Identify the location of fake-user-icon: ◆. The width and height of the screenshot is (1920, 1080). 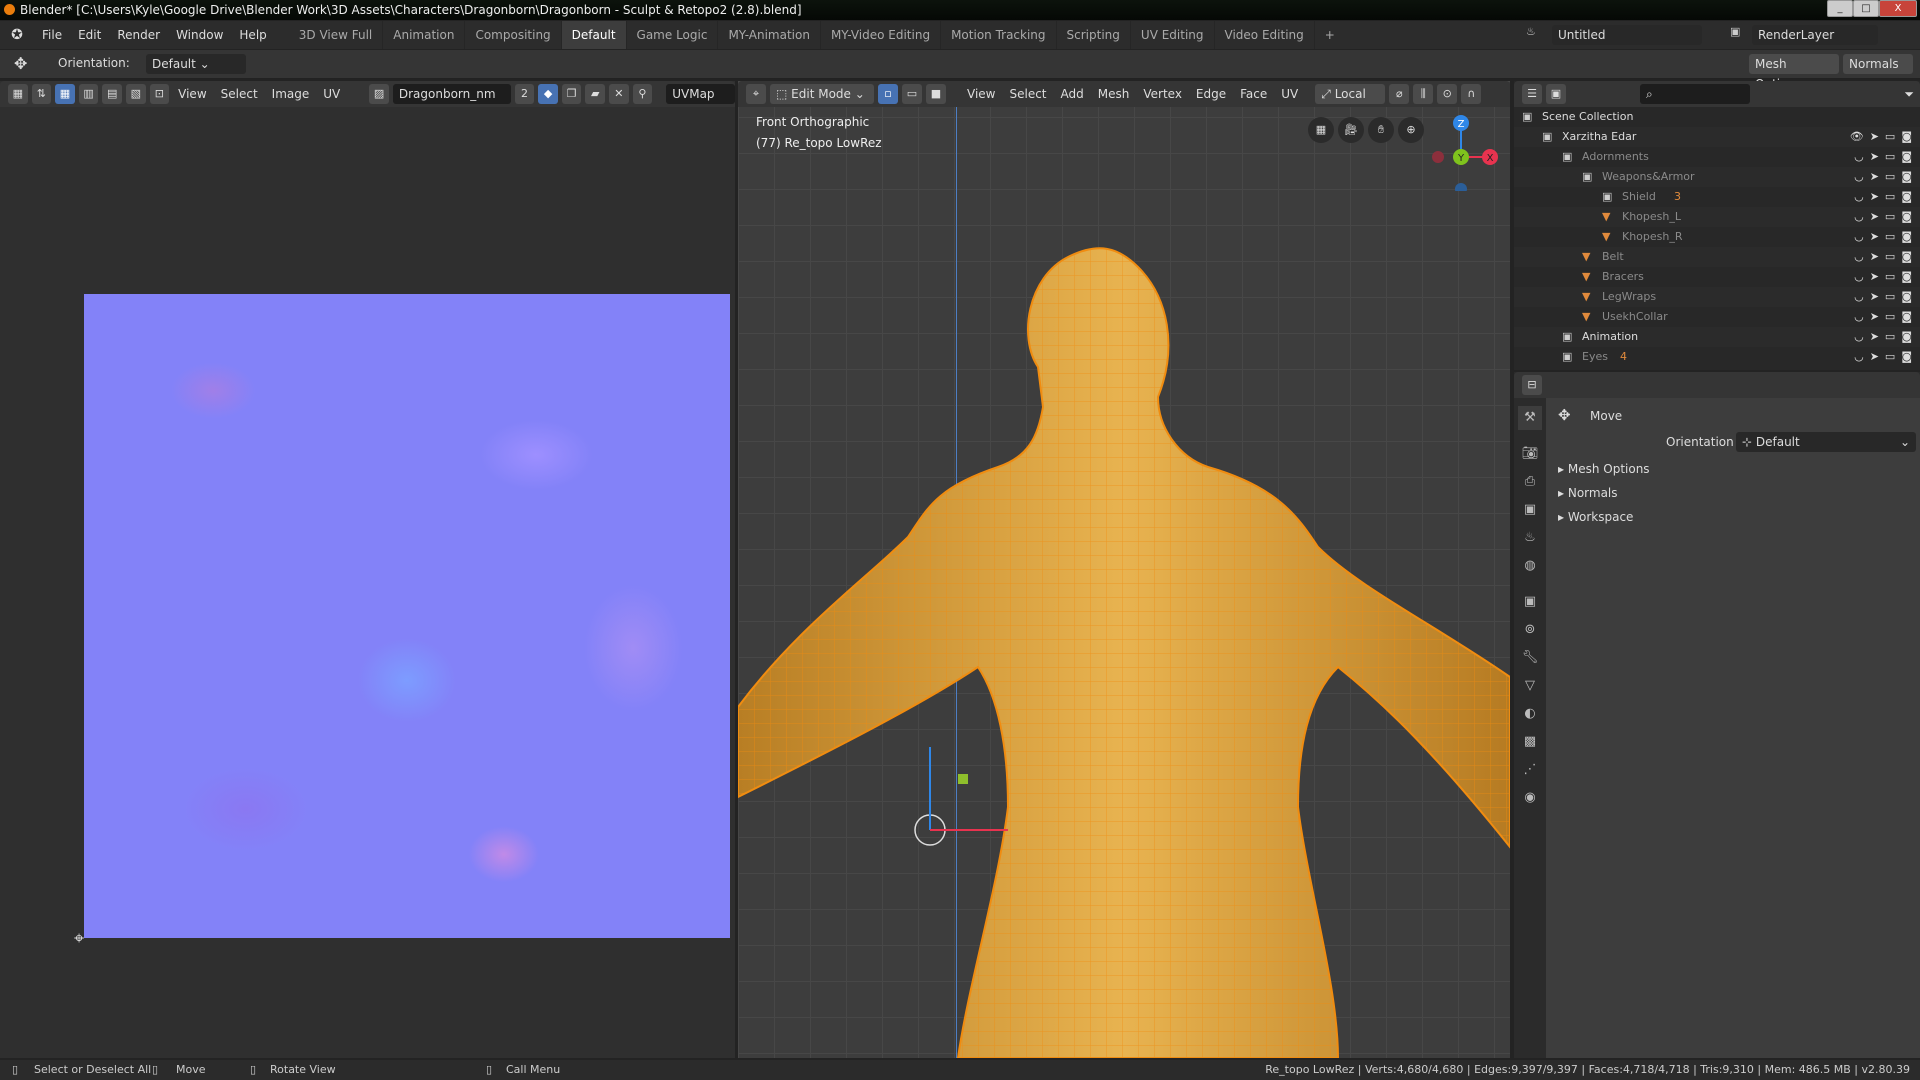
(548, 94).